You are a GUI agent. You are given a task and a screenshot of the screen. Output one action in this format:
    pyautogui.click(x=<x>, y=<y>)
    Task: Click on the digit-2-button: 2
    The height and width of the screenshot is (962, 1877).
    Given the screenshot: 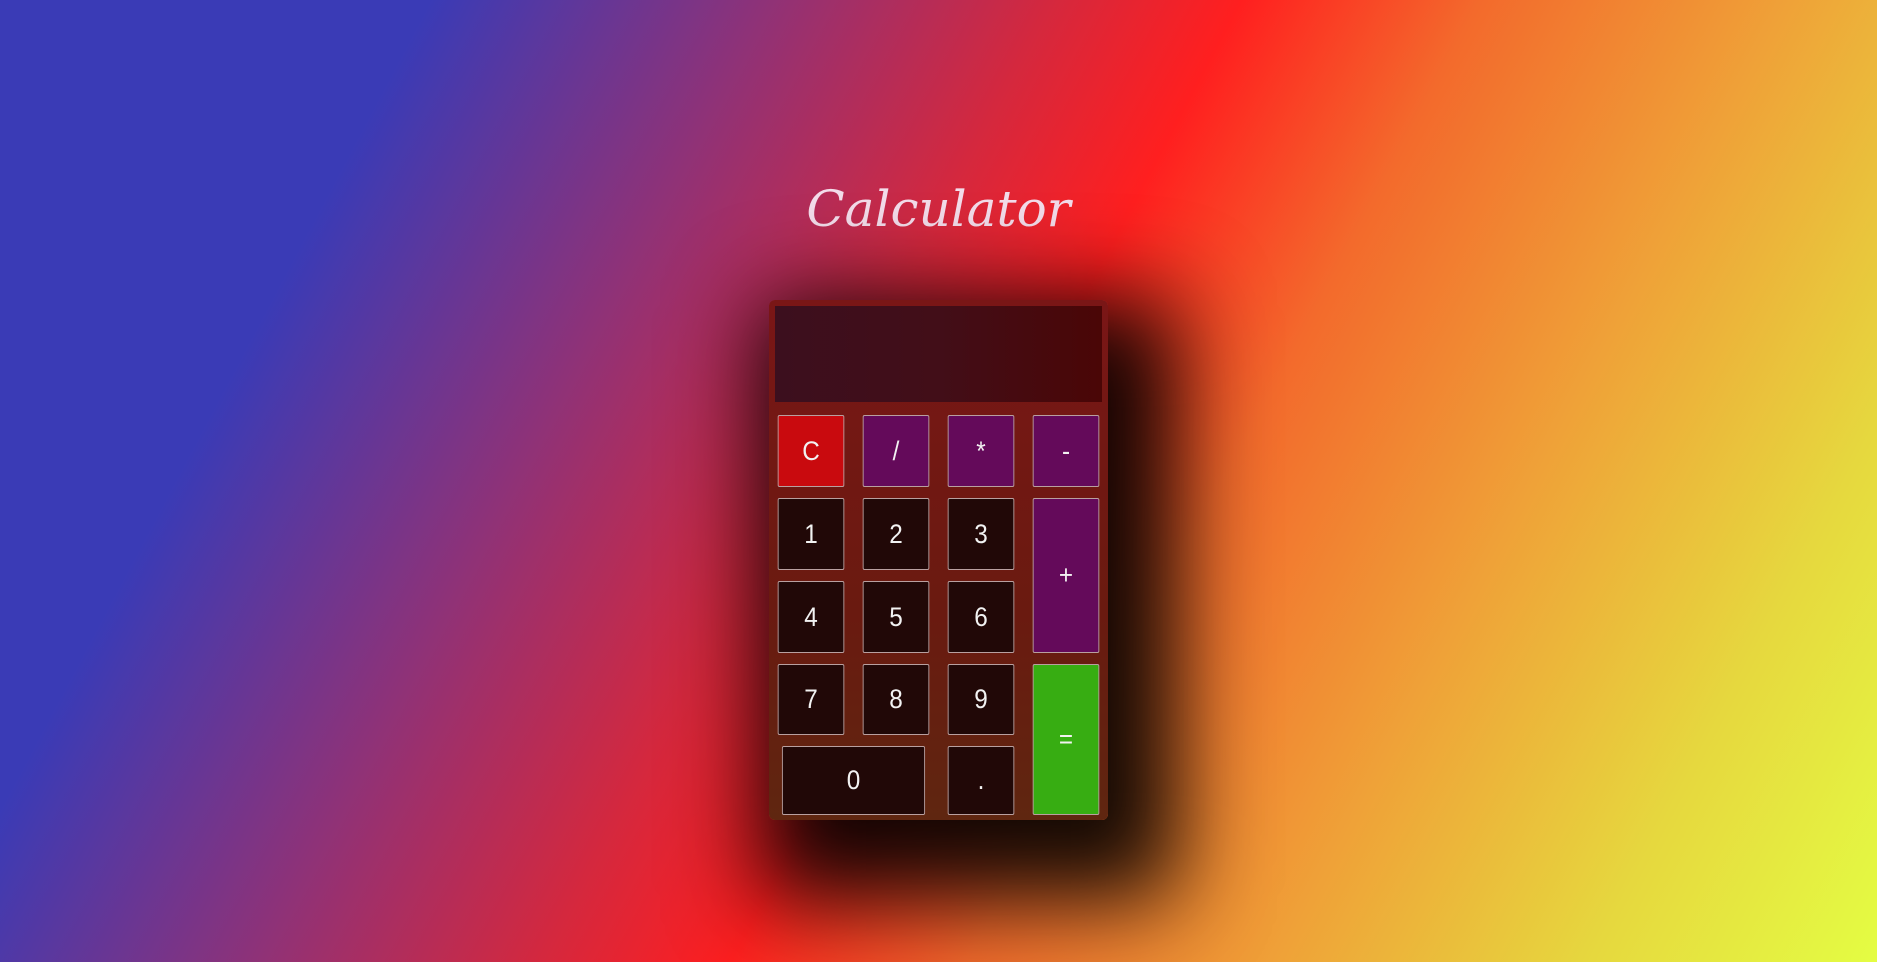 What is the action you would take?
    pyautogui.click(x=896, y=534)
    